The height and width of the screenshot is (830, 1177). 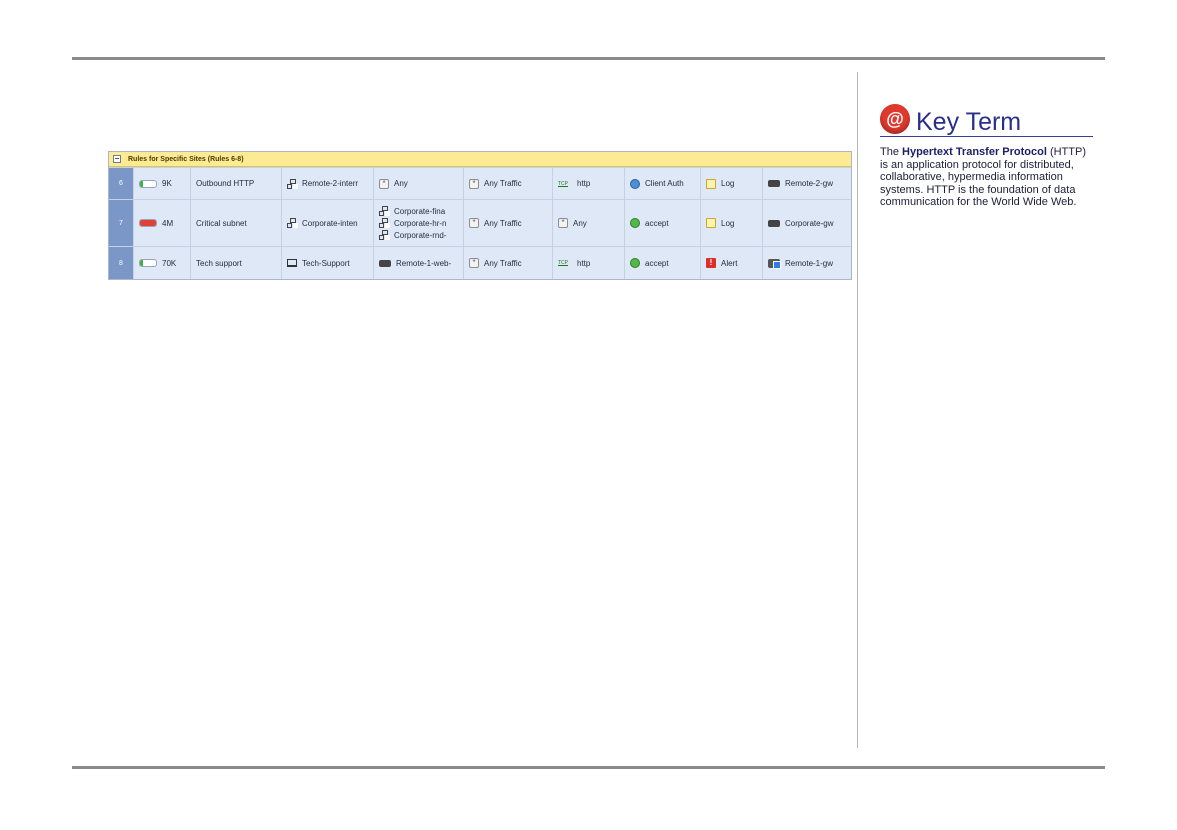 What do you see at coordinates (580, 223) in the screenshot?
I see `service-label: Any` at bounding box center [580, 223].